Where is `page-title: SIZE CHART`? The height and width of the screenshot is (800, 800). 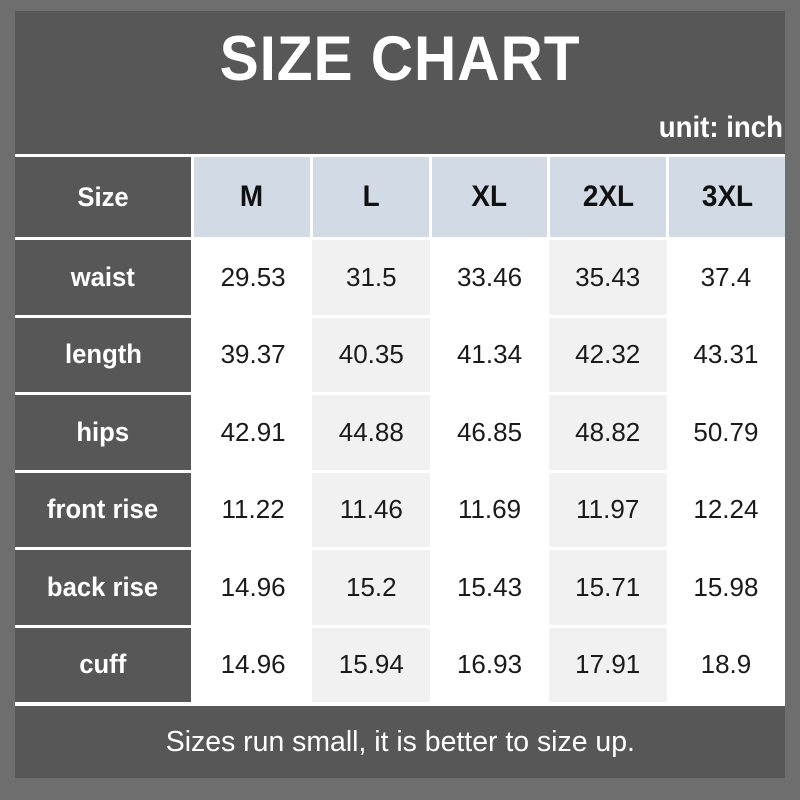 page-title: SIZE CHART is located at coordinates (400, 59).